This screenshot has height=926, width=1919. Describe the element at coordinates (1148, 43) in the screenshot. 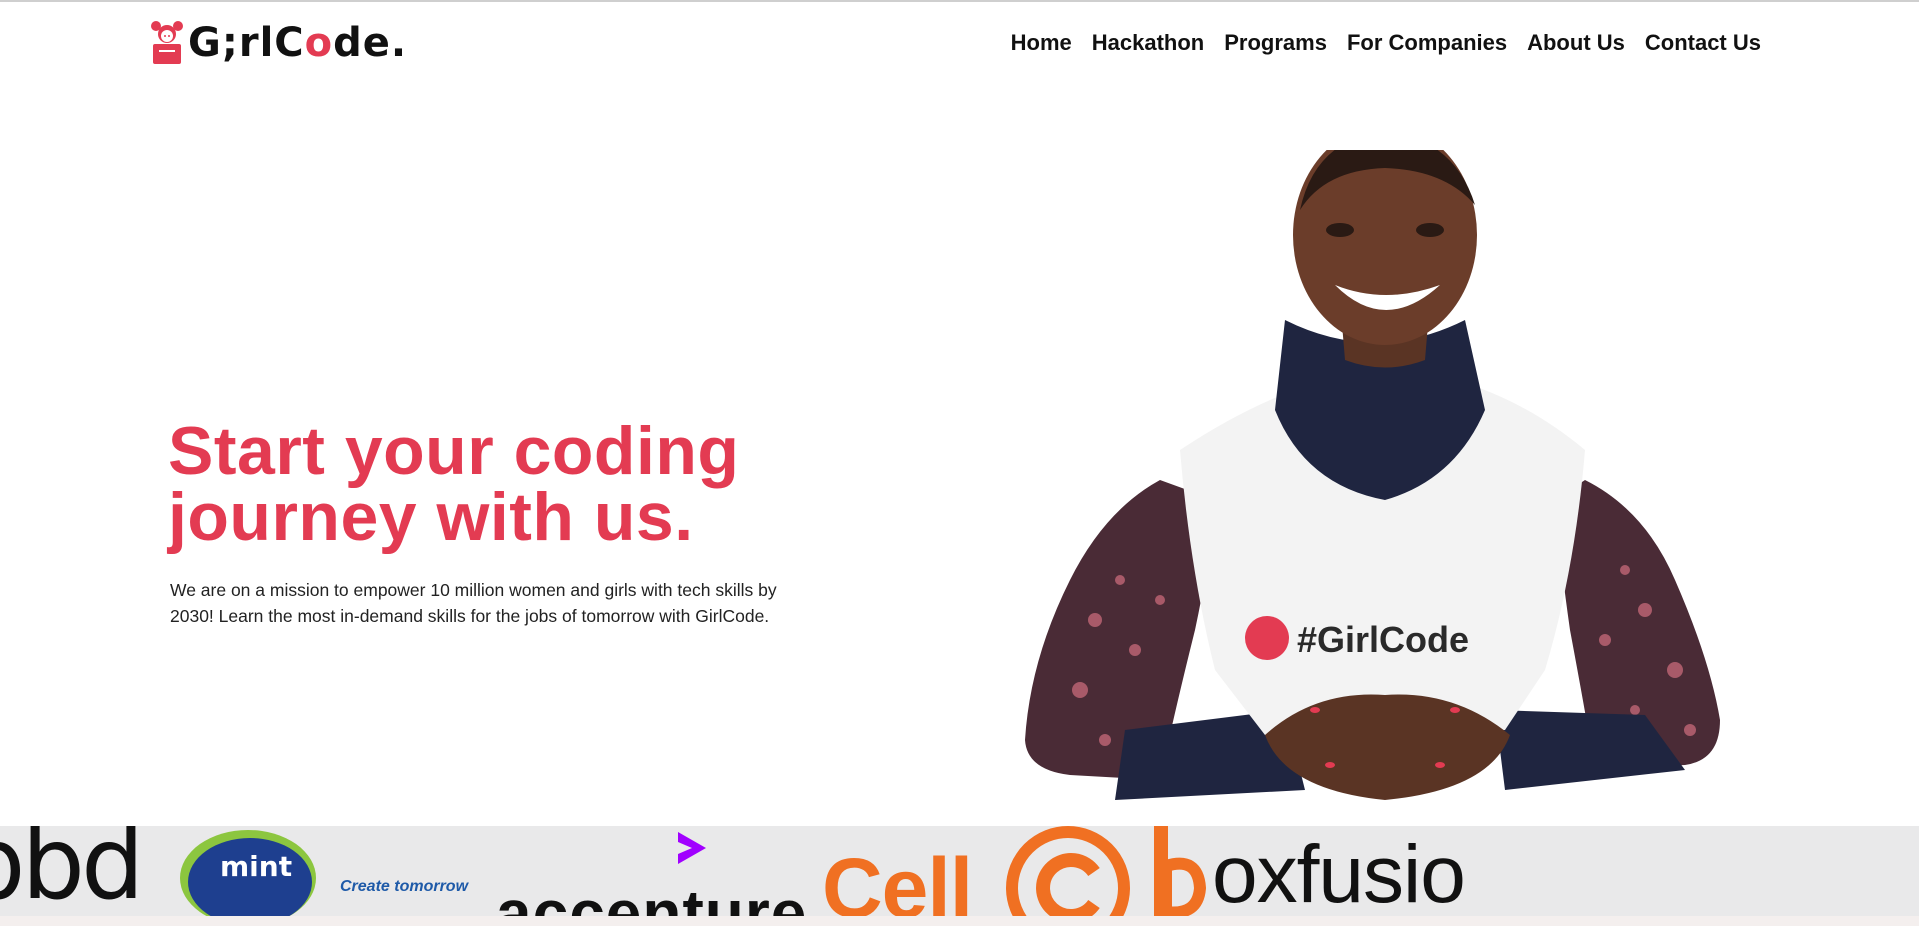

I see `nav-hackathon: Hackathon` at that location.